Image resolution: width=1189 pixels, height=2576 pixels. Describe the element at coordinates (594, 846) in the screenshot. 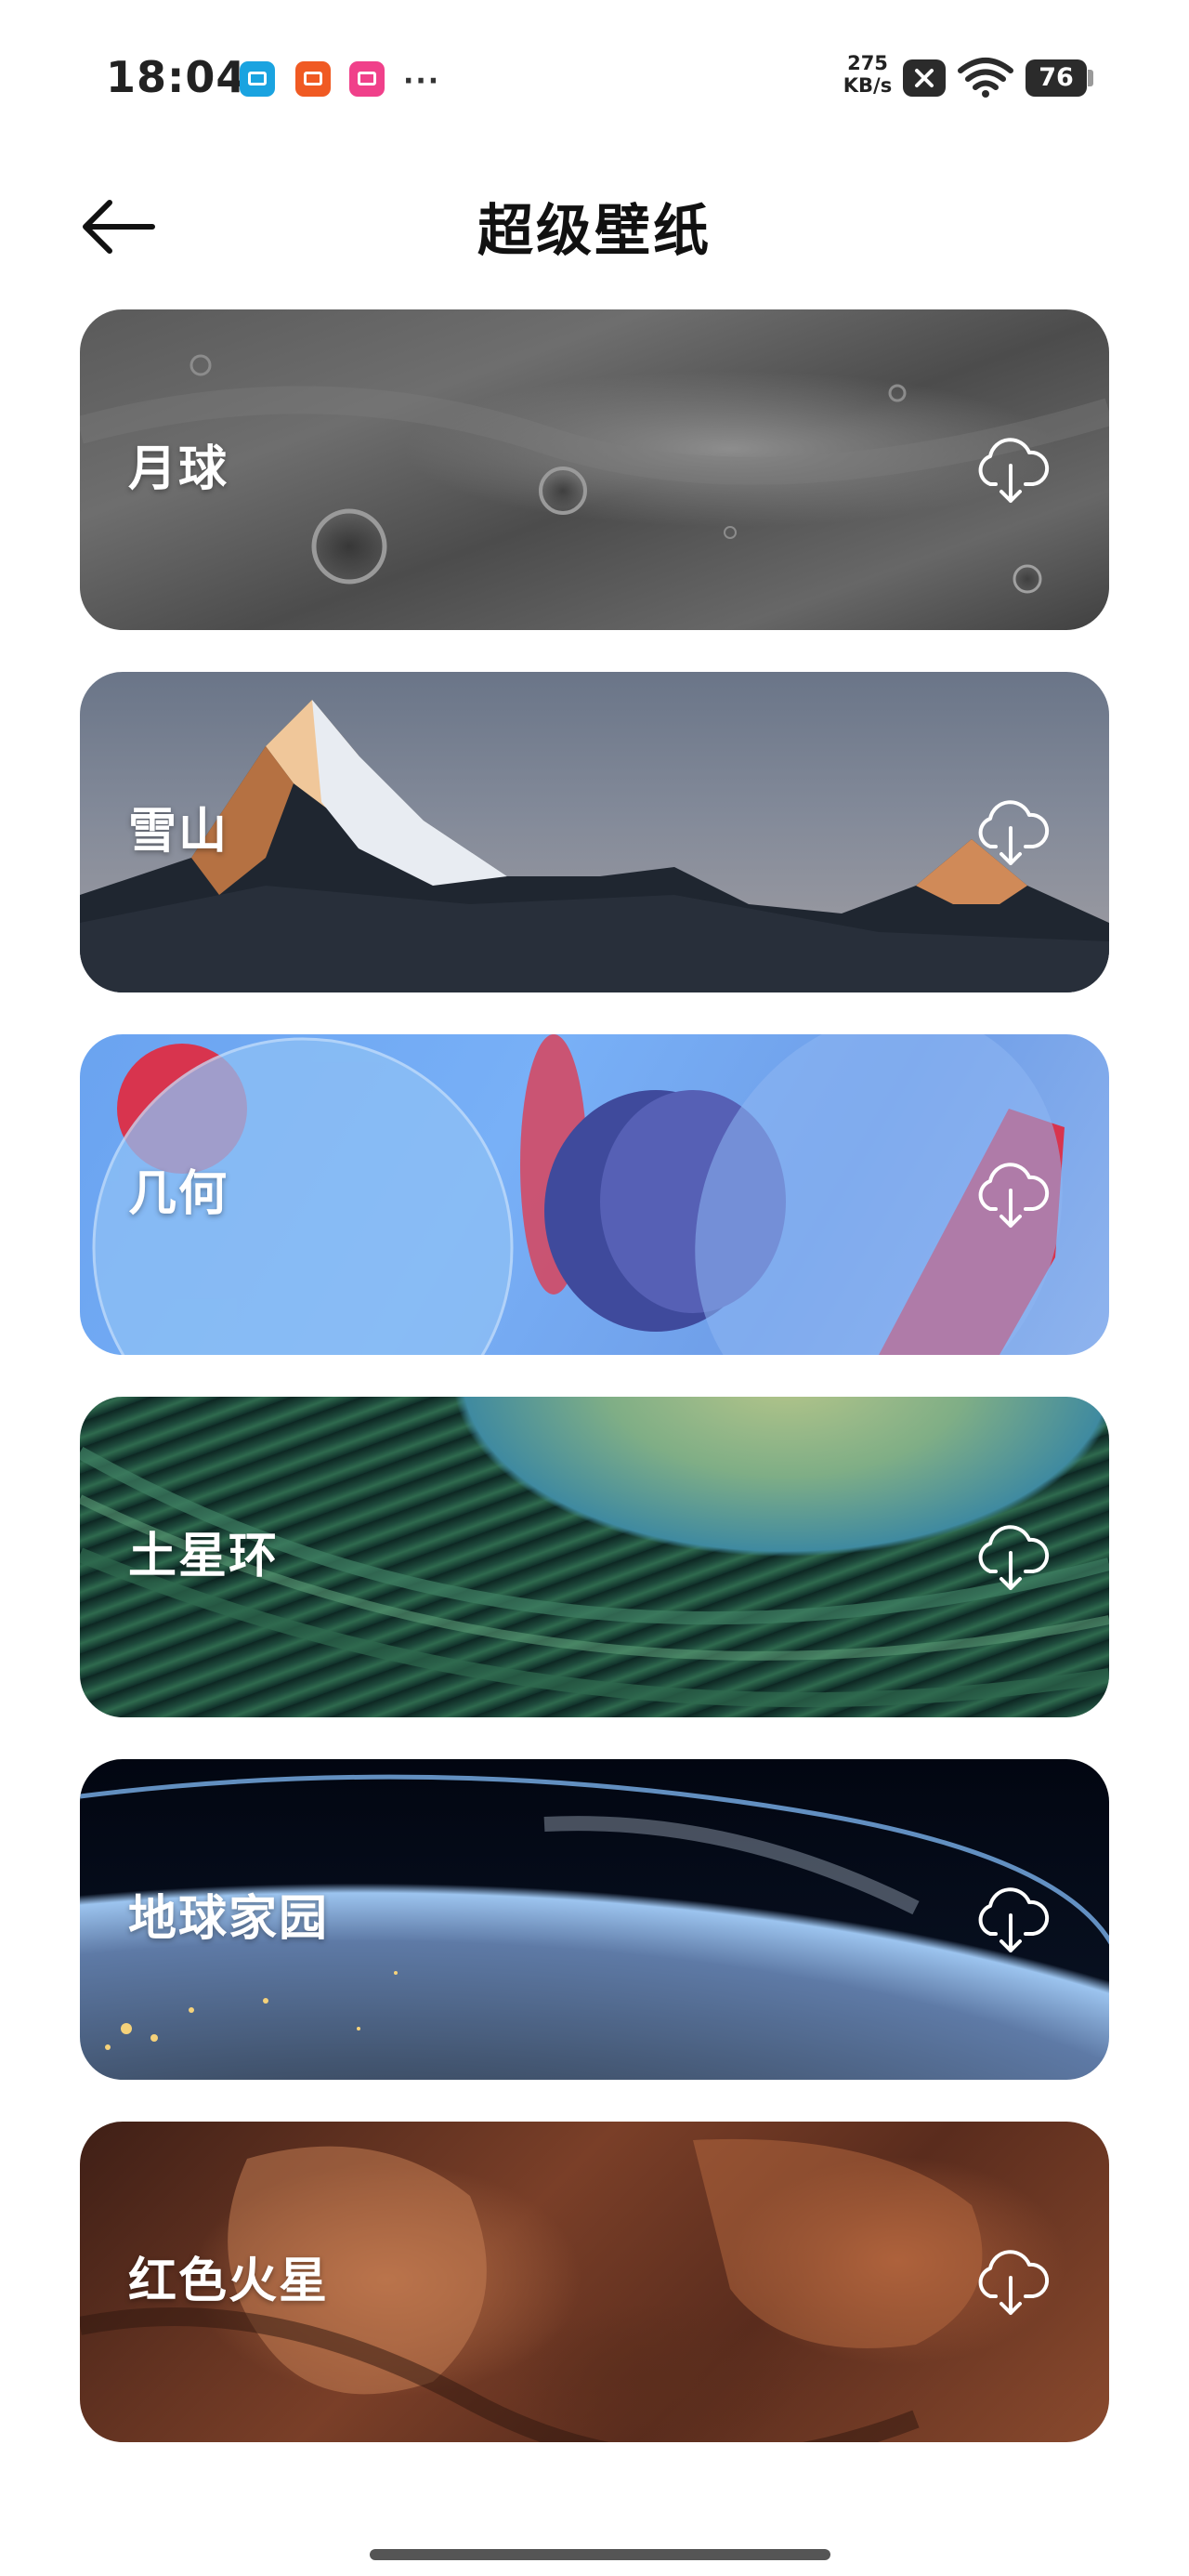

I see `snow-mountain-art` at that location.